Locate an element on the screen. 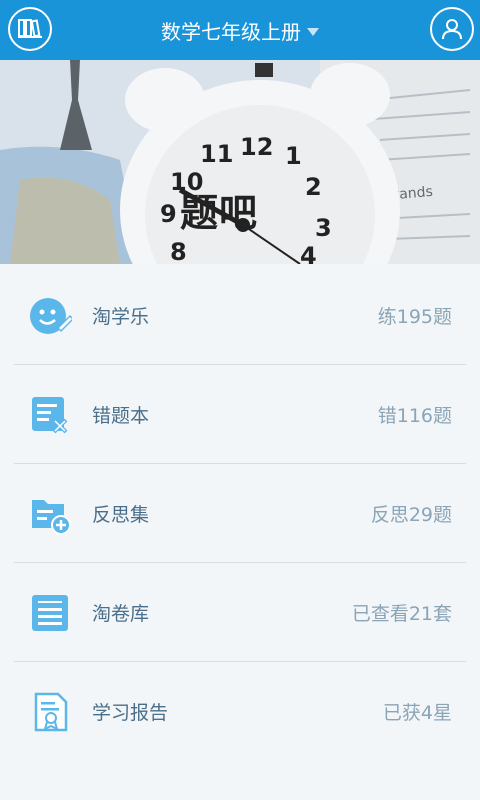 This screenshot has width=480, height=800. menu-stat: 反思29题 is located at coordinates (411, 515).